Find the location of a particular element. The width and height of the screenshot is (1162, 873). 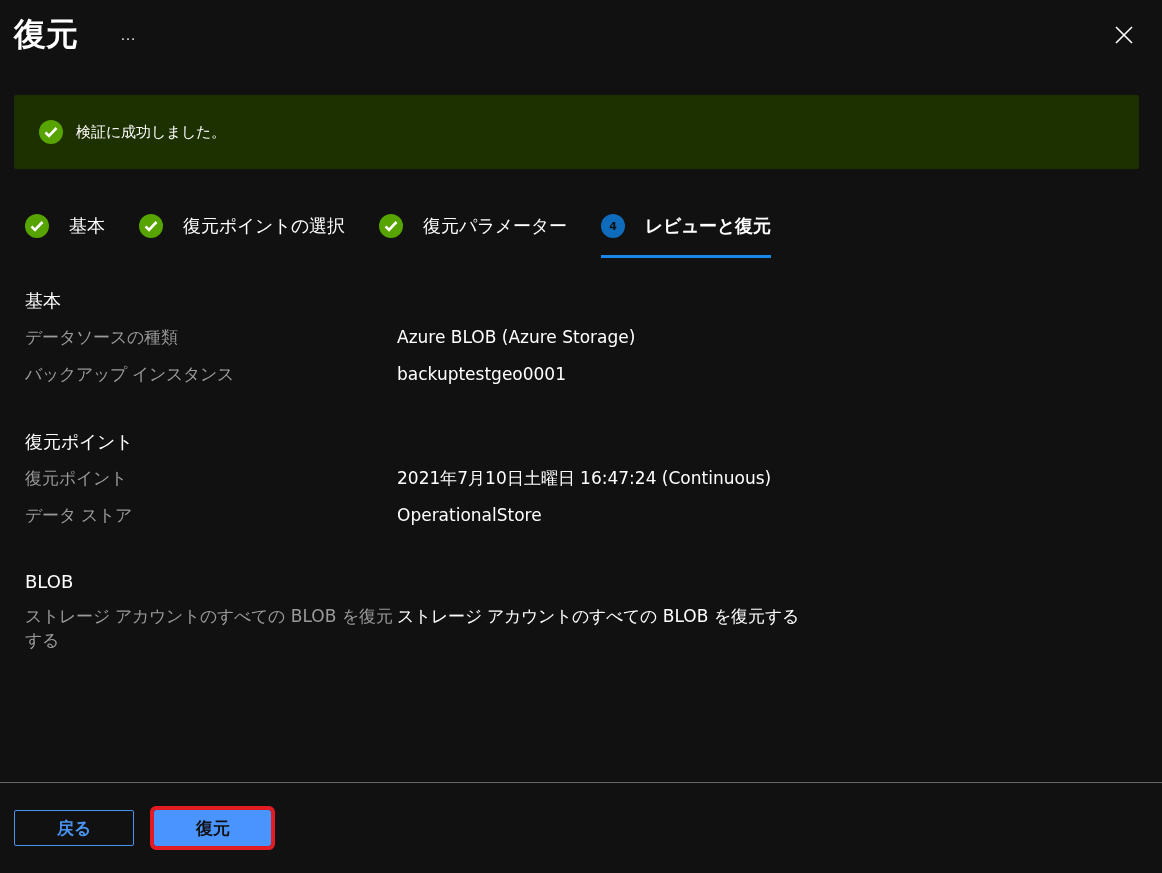

field-value: 2021年7月10日土曜日 16:47:24 (Continuous) is located at coordinates (585, 478).